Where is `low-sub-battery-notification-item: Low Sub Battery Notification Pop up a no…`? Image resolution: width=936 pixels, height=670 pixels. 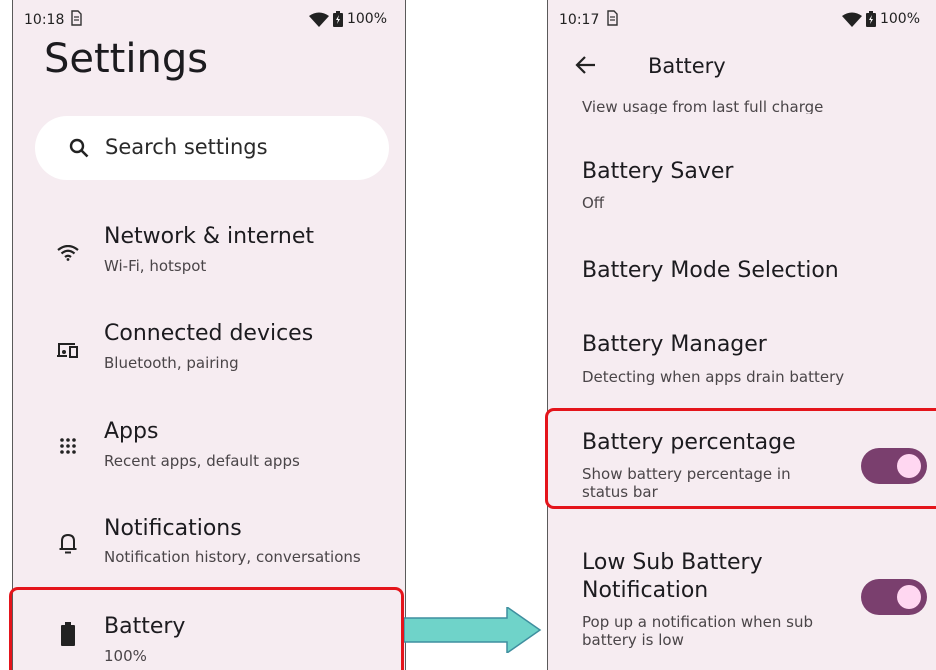 low-sub-battery-notification-item: Low Sub Battery Notification Pop up a no… is located at coordinates (742, 605).